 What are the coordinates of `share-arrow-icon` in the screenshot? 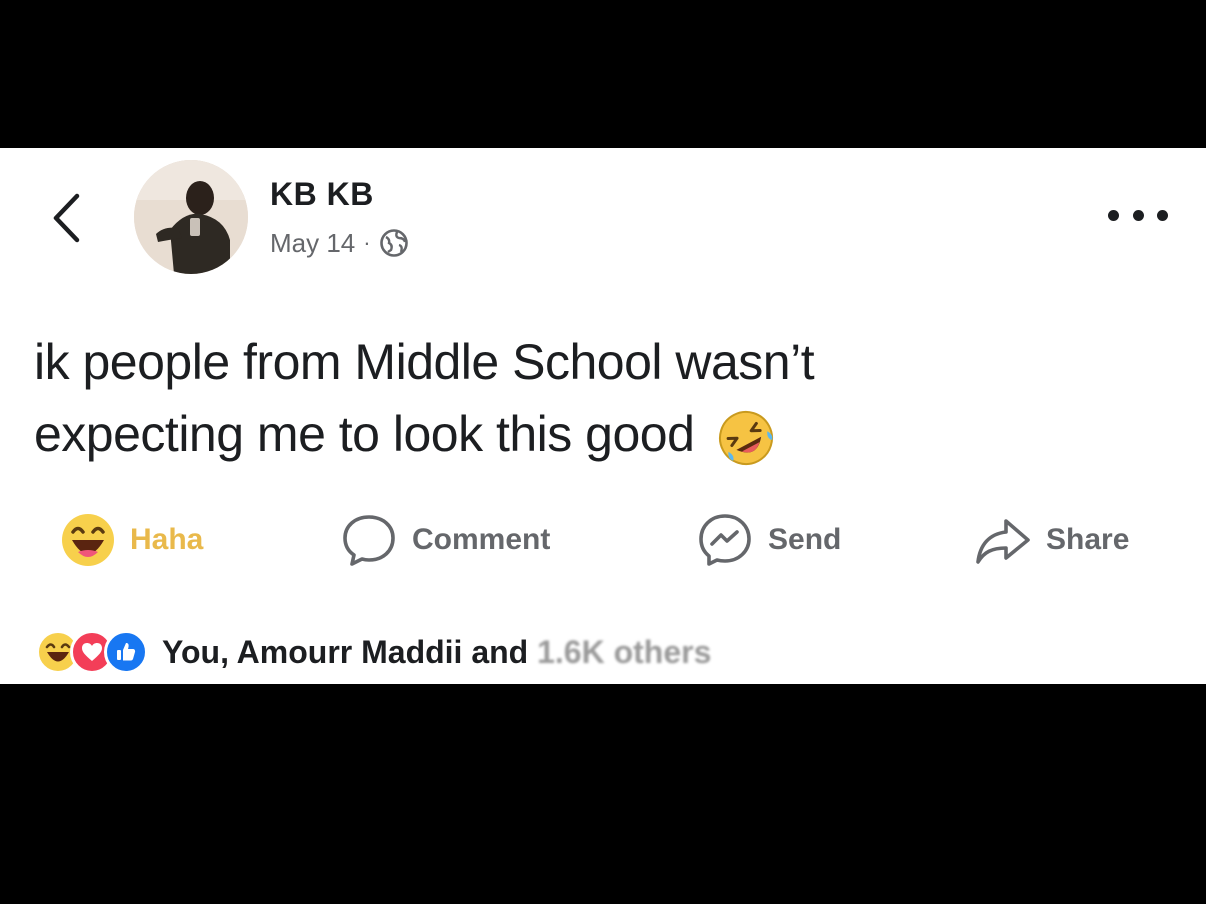 It's located at (1003, 541).